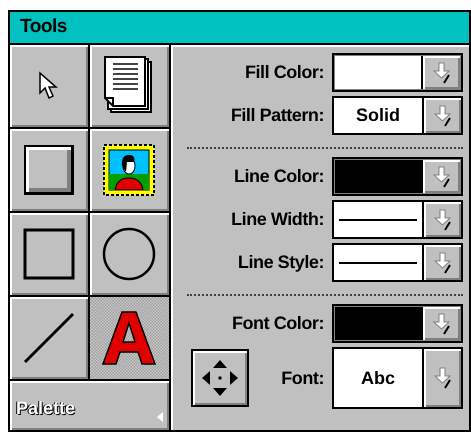  I want to click on property-label: Fill Color:, so click(284, 72).